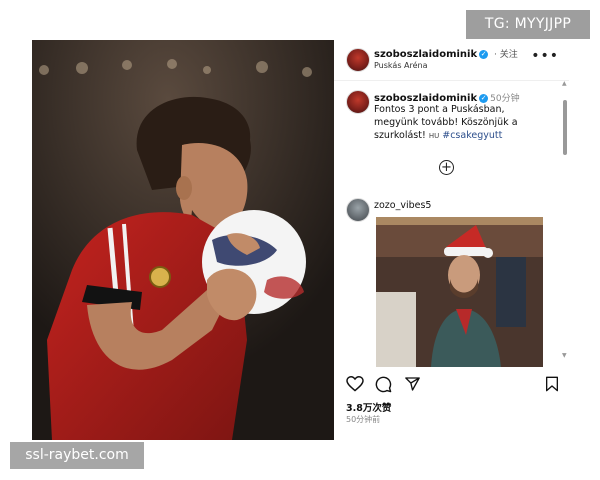 This screenshot has width=600, height=480. I want to click on likes-count: 3.8万次赞, so click(368, 407).